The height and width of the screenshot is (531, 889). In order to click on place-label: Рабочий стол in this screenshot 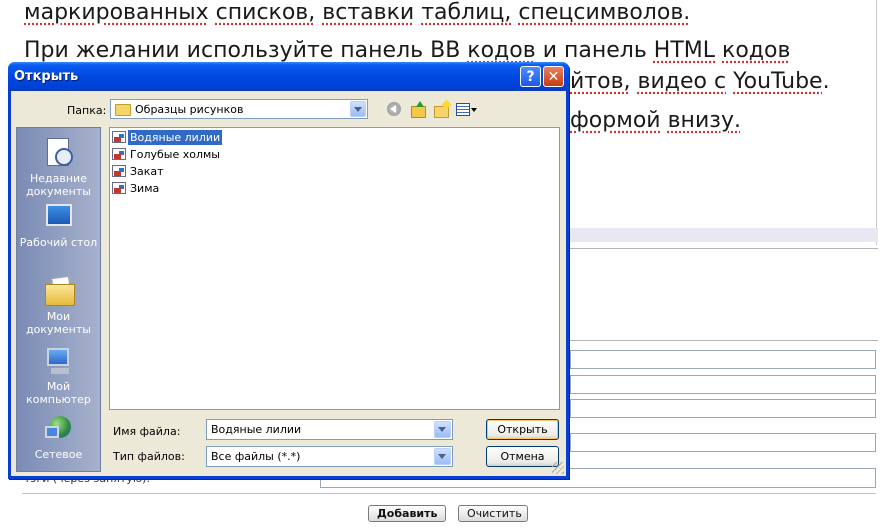, I will do `click(58, 242)`.